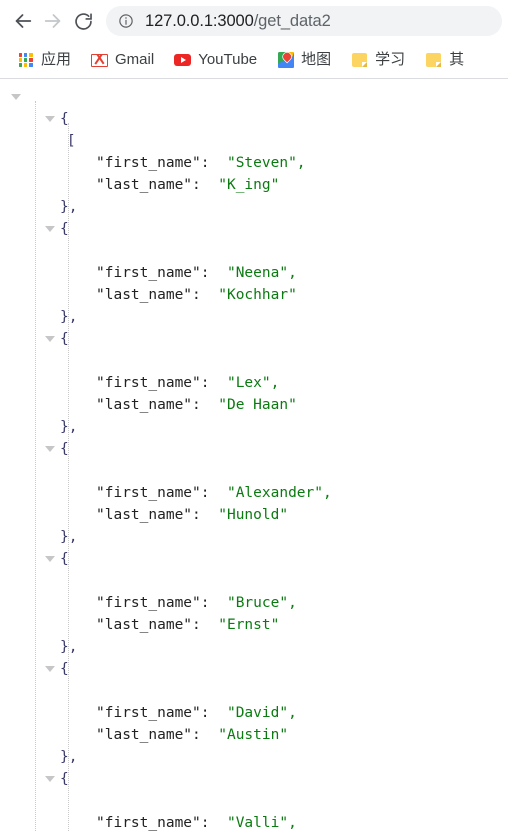  Describe the element at coordinates (261, 823) in the screenshot. I see `json-value-first-name: "Valli",` at that location.